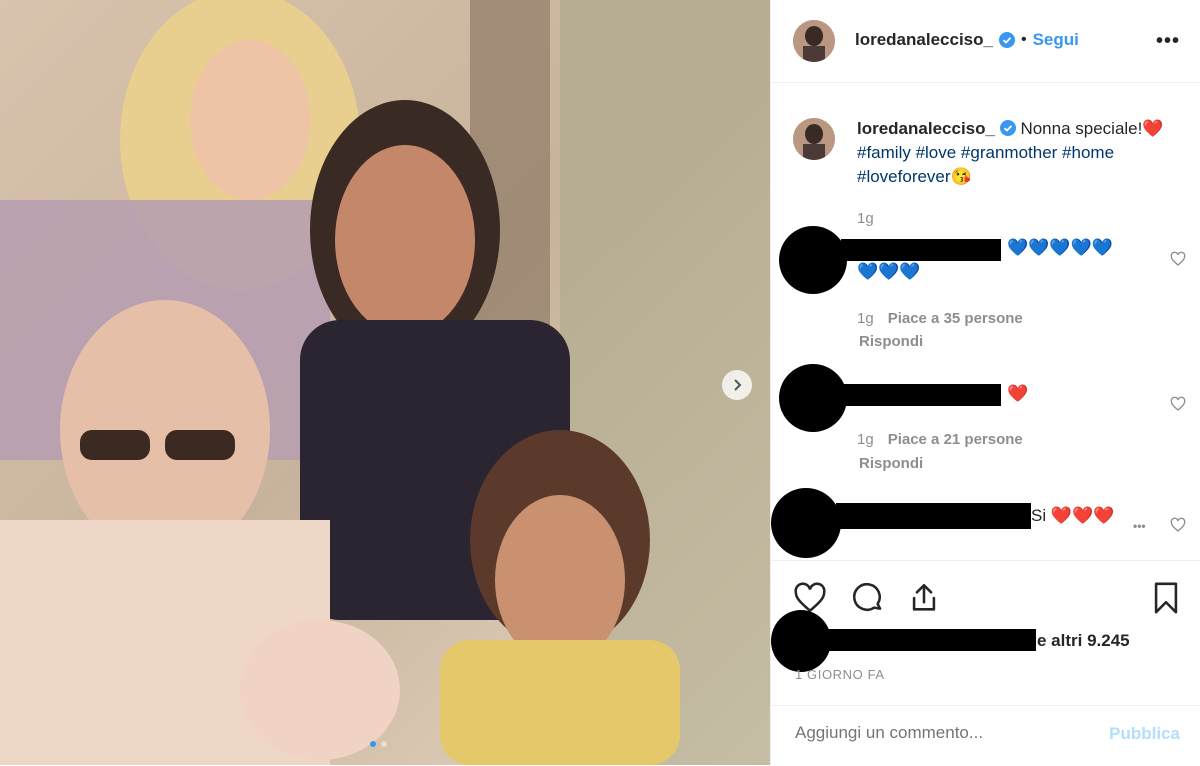  Describe the element at coordinates (1018, 393) in the screenshot. I see `comment-text: ❤️` at that location.